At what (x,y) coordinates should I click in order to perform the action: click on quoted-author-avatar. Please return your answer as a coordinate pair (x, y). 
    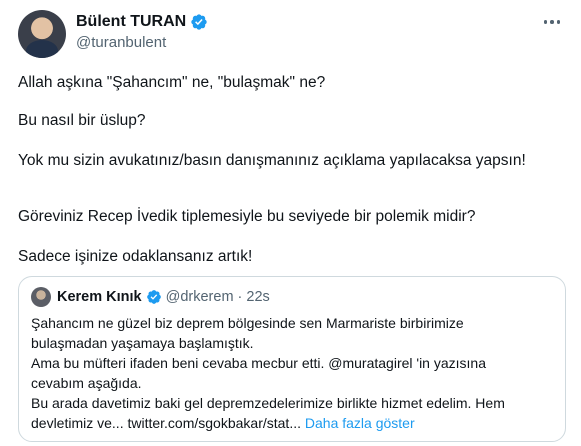
    Looking at the image, I should click on (41, 297).